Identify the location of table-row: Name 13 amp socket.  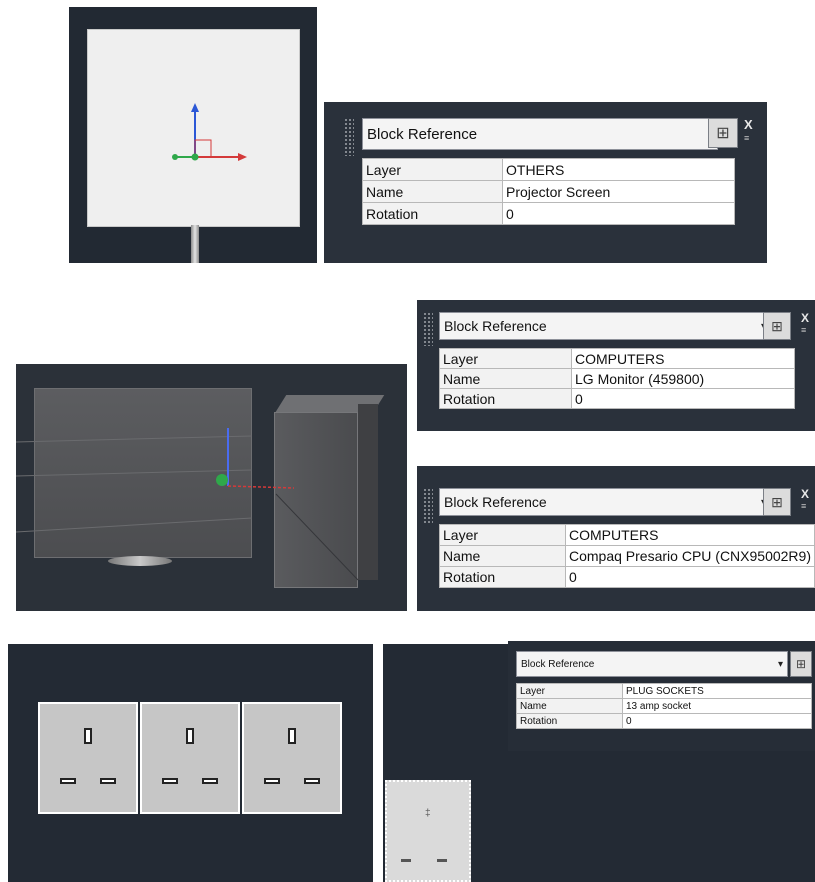
(664, 706).